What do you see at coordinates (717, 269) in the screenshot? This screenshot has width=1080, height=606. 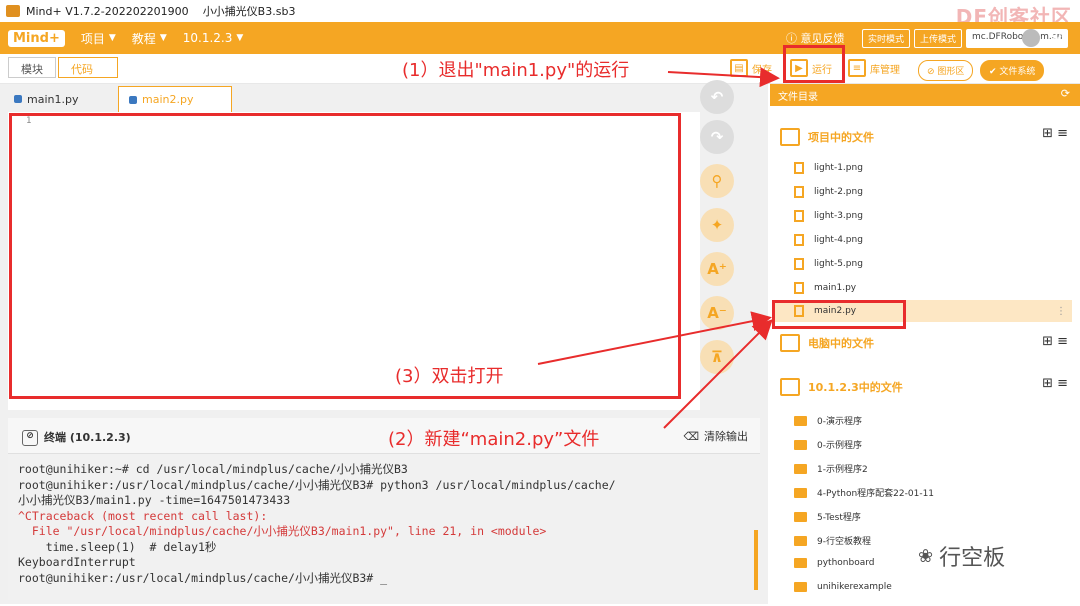 I see `font-increase-icon: A⁺` at bounding box center [717, 269].